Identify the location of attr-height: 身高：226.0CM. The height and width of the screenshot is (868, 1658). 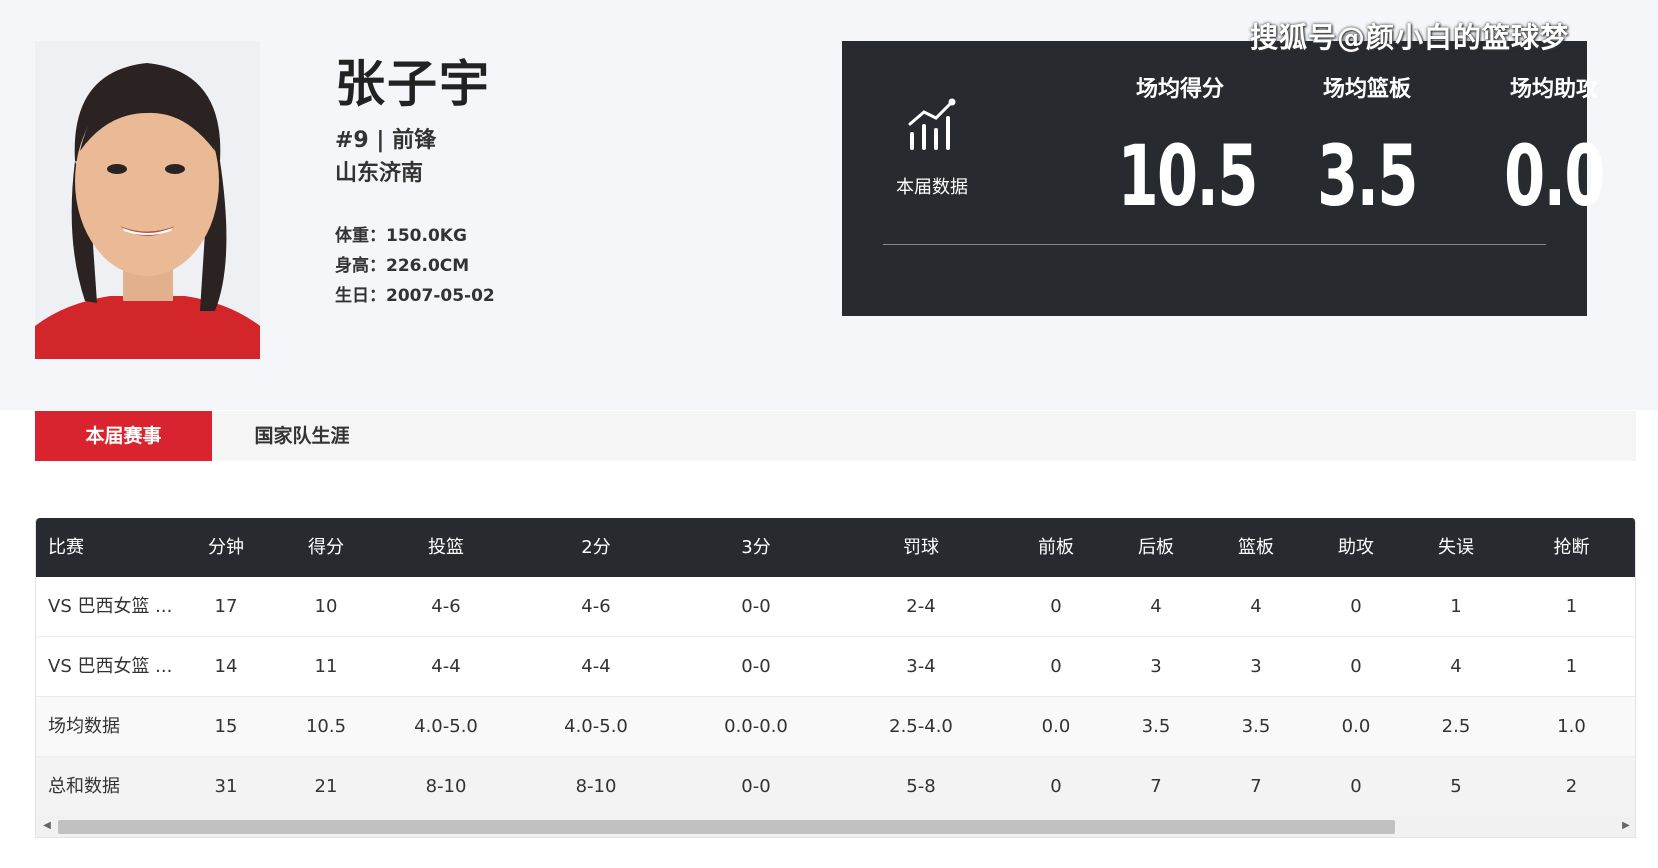
(415, 266).